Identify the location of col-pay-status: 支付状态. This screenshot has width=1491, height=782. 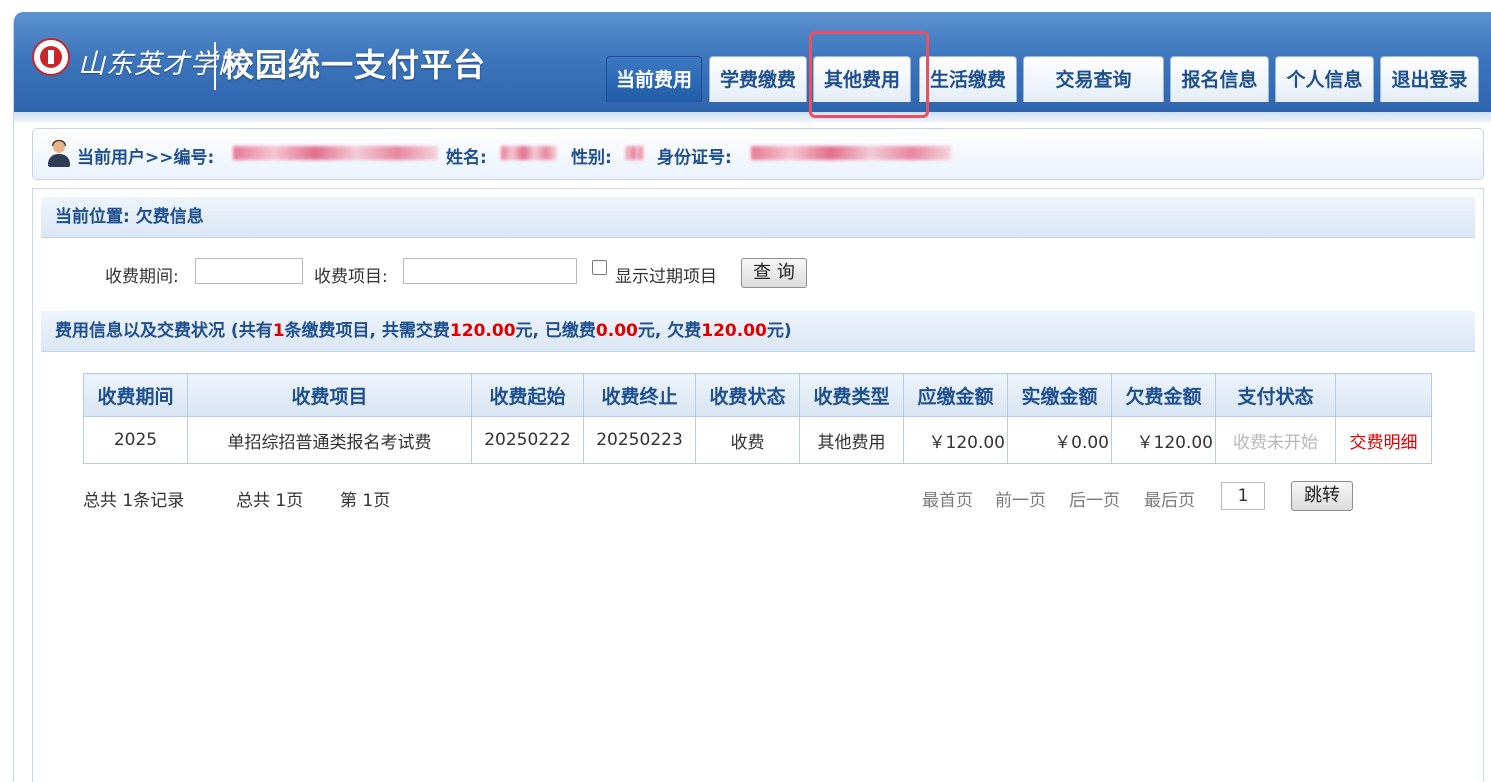
(1275, 395).